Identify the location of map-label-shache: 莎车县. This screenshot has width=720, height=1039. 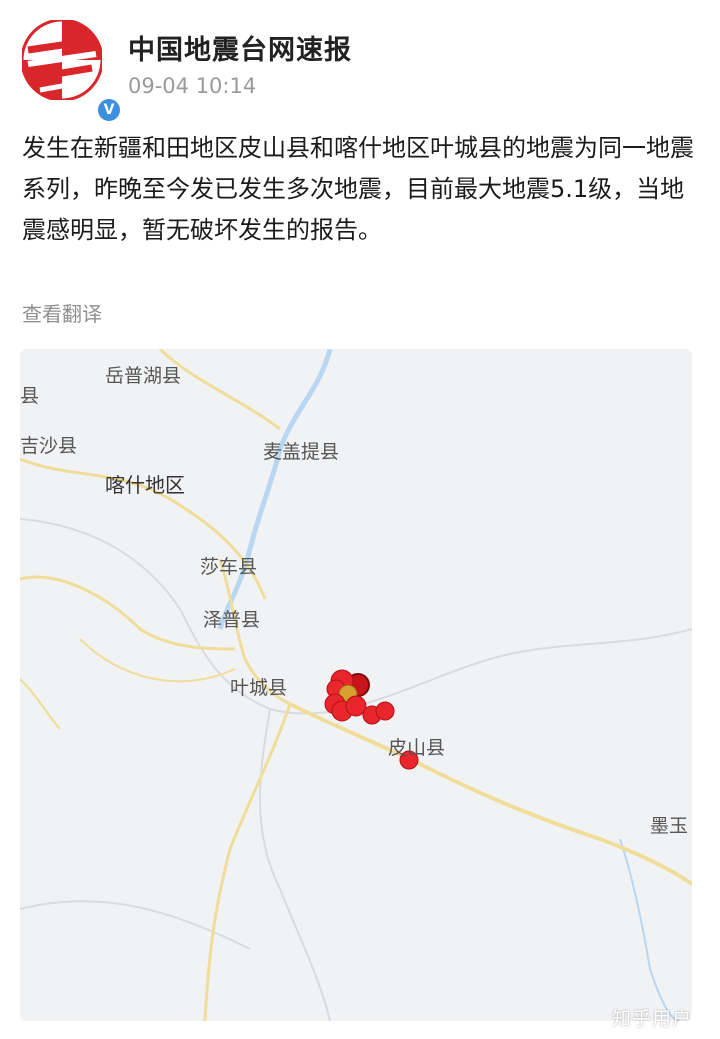
(229, 567).